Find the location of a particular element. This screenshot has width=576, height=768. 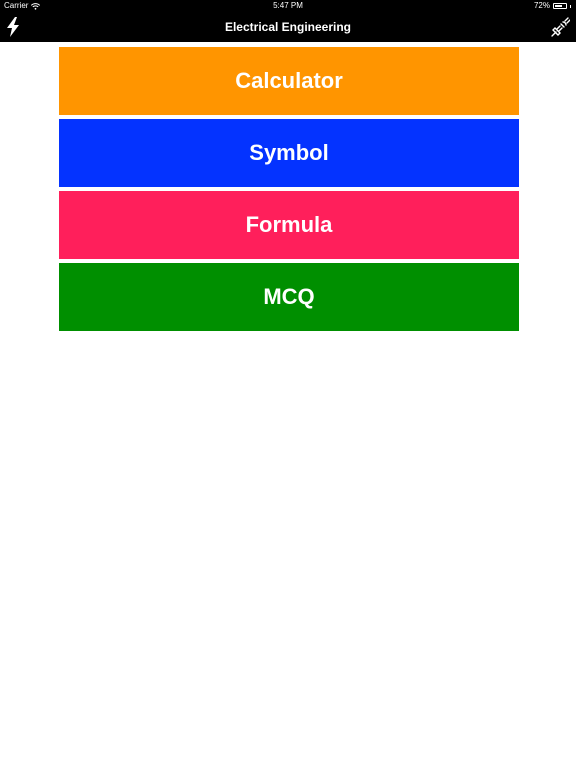

mcq-button-label: MCQ is located at coordinates (289, 296).